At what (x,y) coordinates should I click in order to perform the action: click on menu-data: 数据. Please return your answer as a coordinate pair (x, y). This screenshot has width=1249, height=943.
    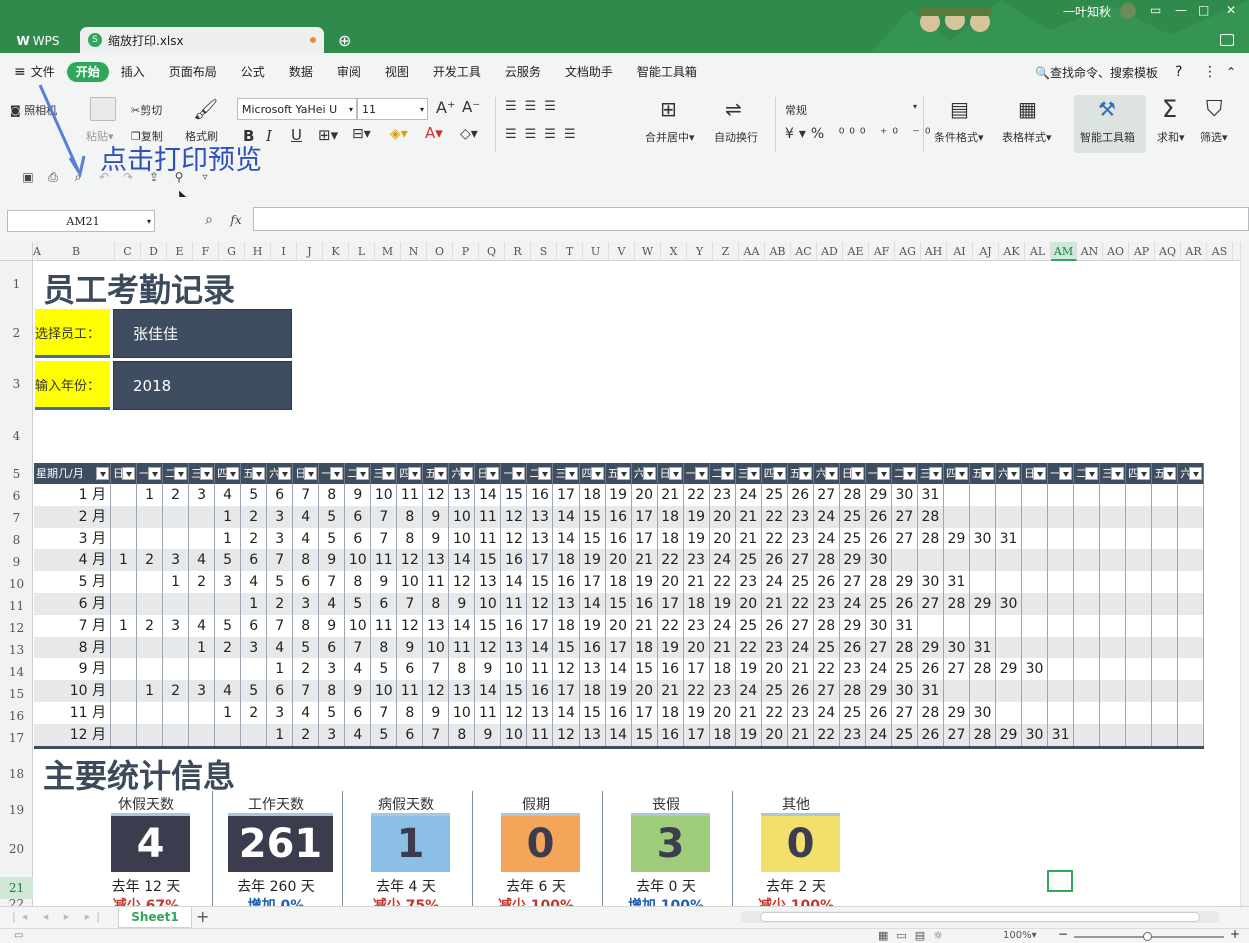
    Looking at the image, I should click on (301, 72).